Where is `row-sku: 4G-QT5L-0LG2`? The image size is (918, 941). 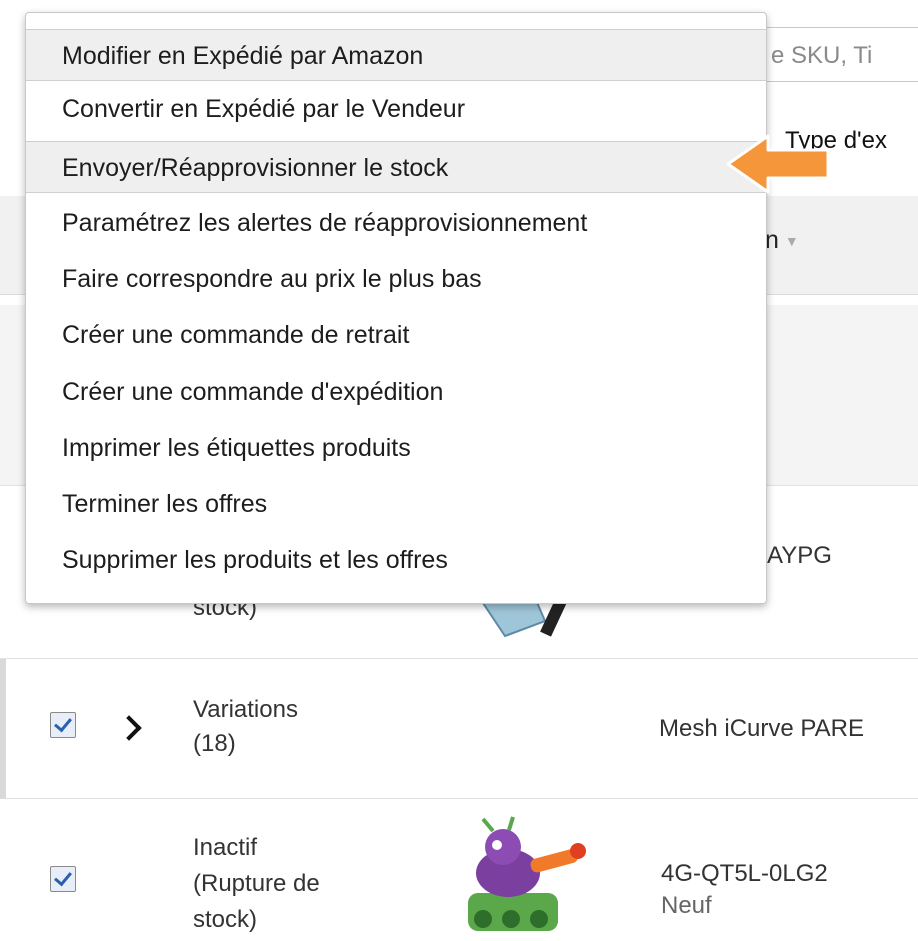
row-sku: 4G-QT5L-0LG2 is located at coordinates (744, 874).